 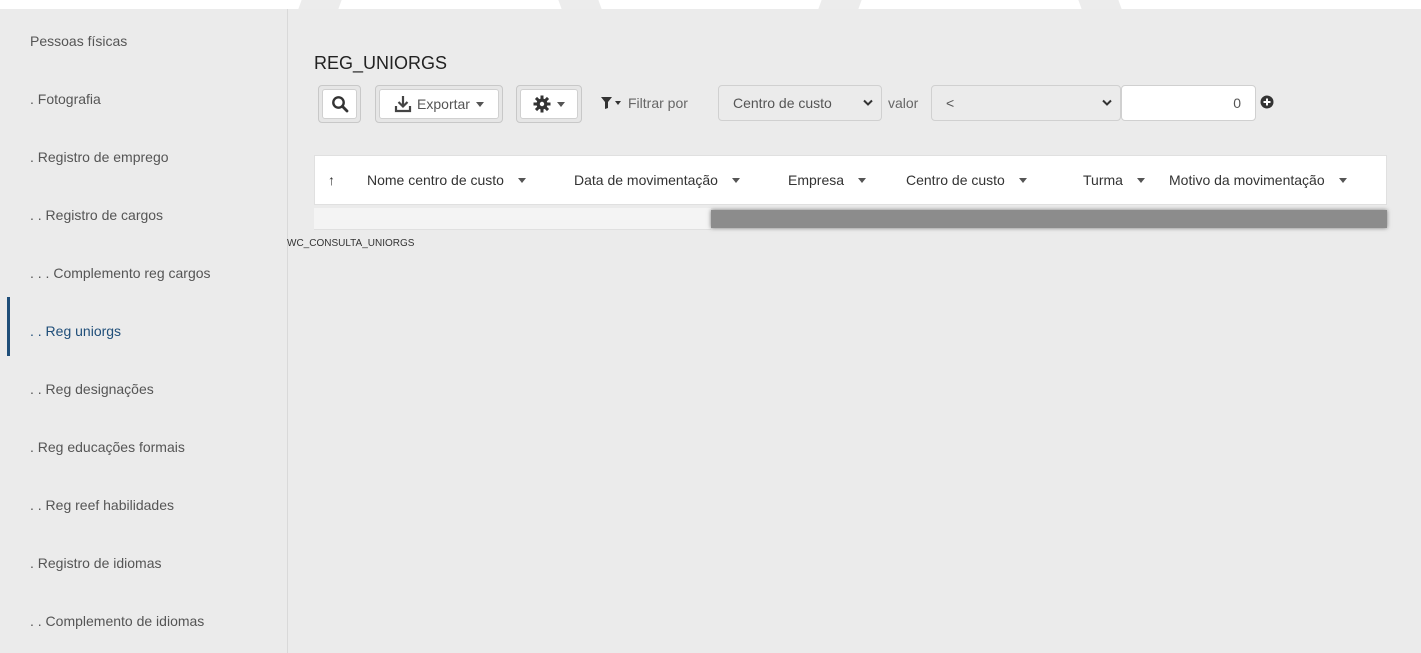 What do you see at coordinates (143, 41) in the screenshot?
I see `sidebar-item-pessoas-fisicas: Pessoas físicas` at bounding box center [143, 41].